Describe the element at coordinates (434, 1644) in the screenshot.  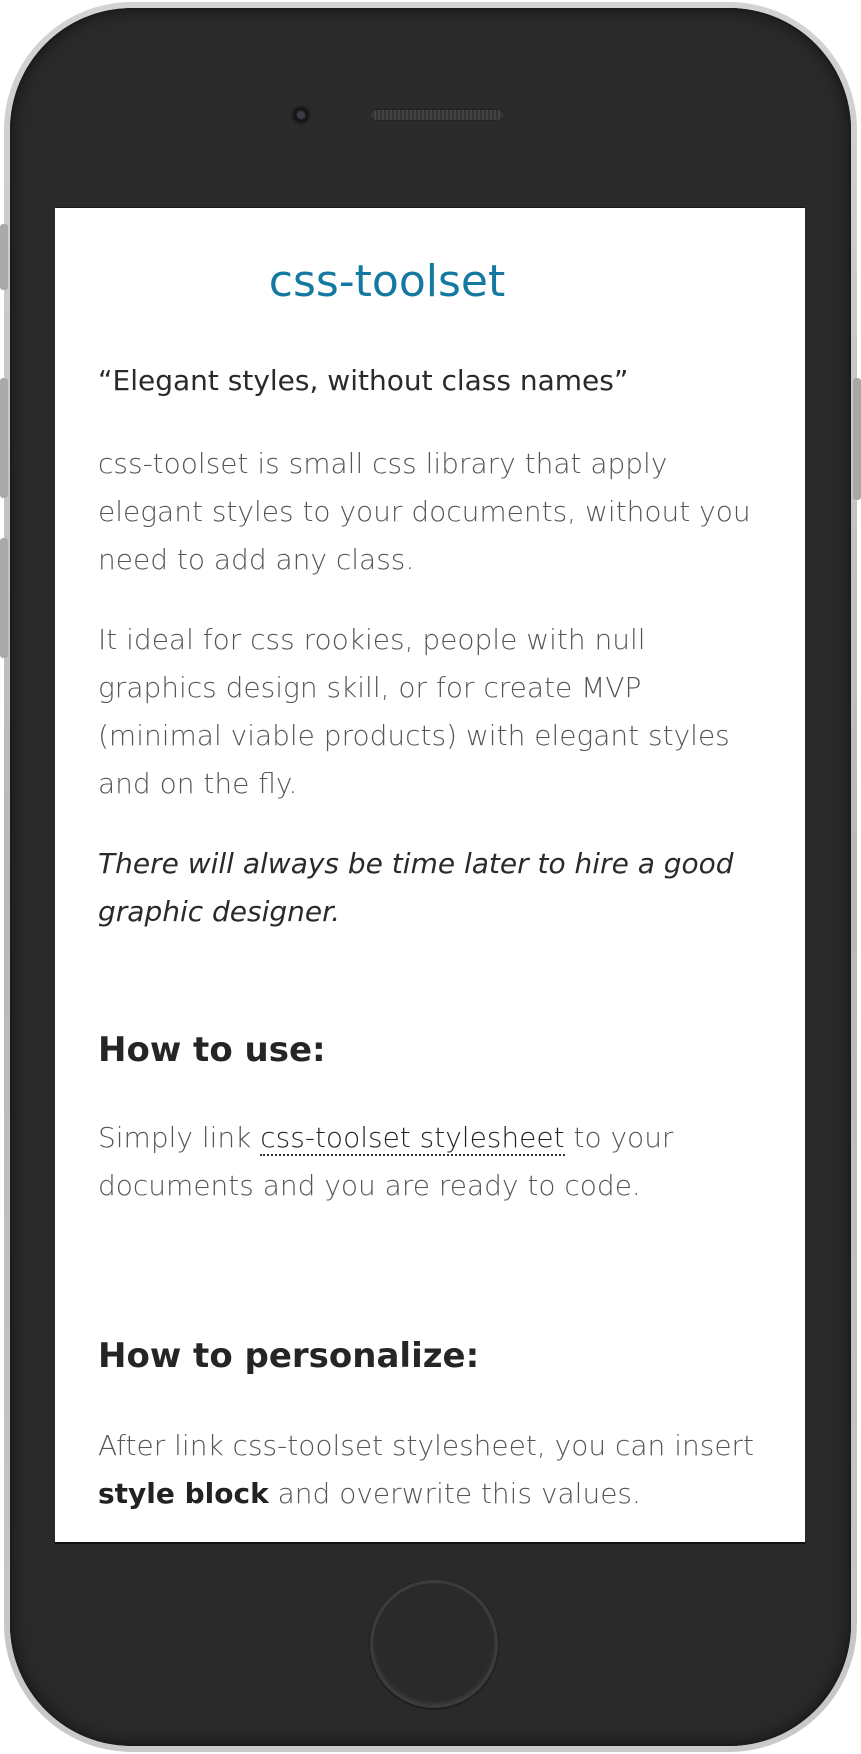
I see `home-button` at that location.